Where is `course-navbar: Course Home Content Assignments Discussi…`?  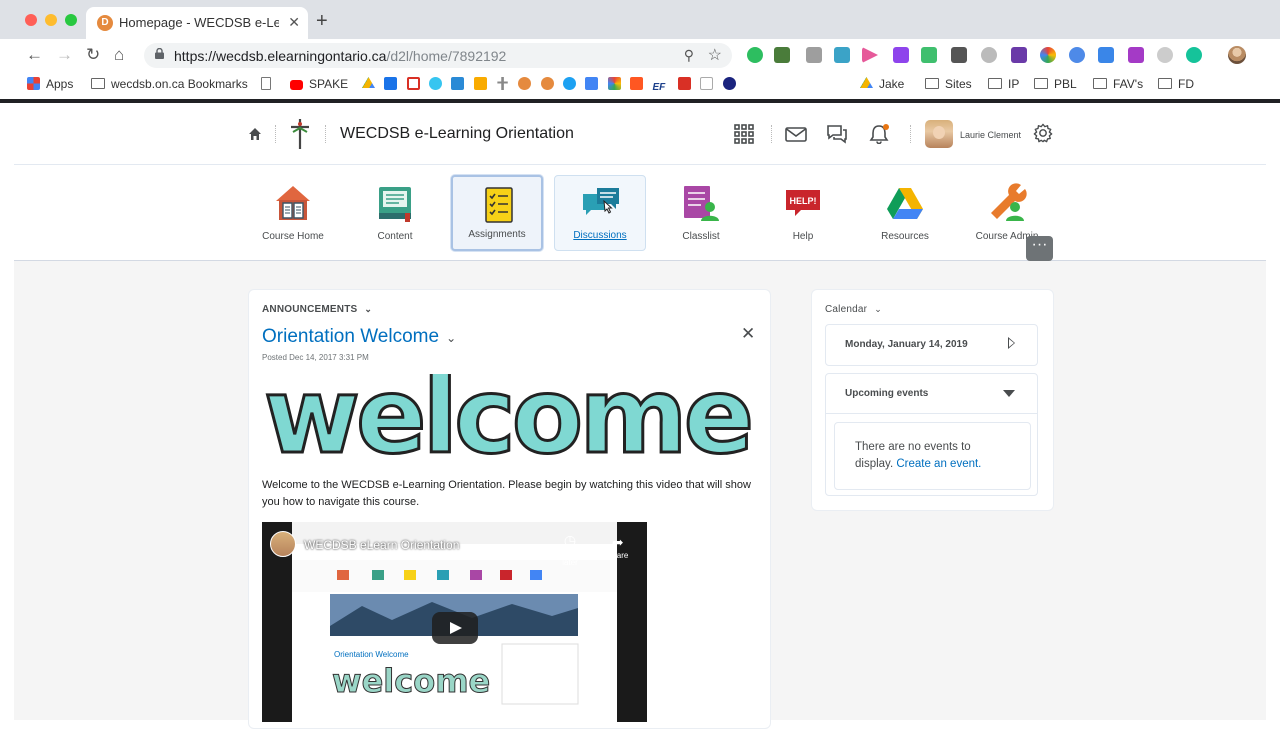
course-navbar: Course Home Content Assignments Discussi… is located at coordinates (640, 213).